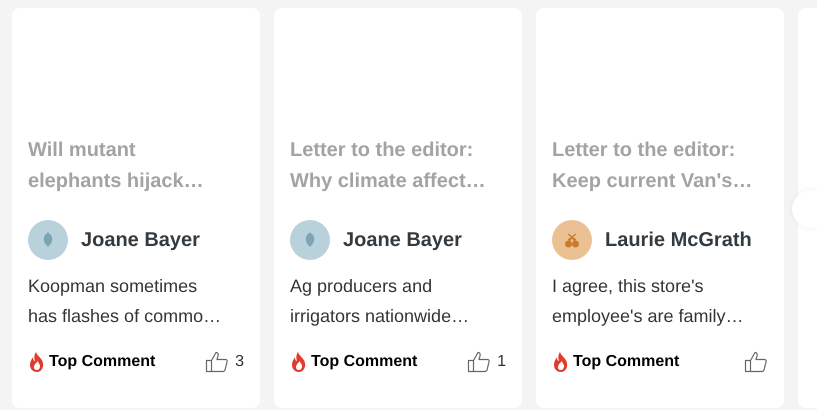 This screenshot has width=817, height=410. I want to click on like-button: 1, so click(486, 362).